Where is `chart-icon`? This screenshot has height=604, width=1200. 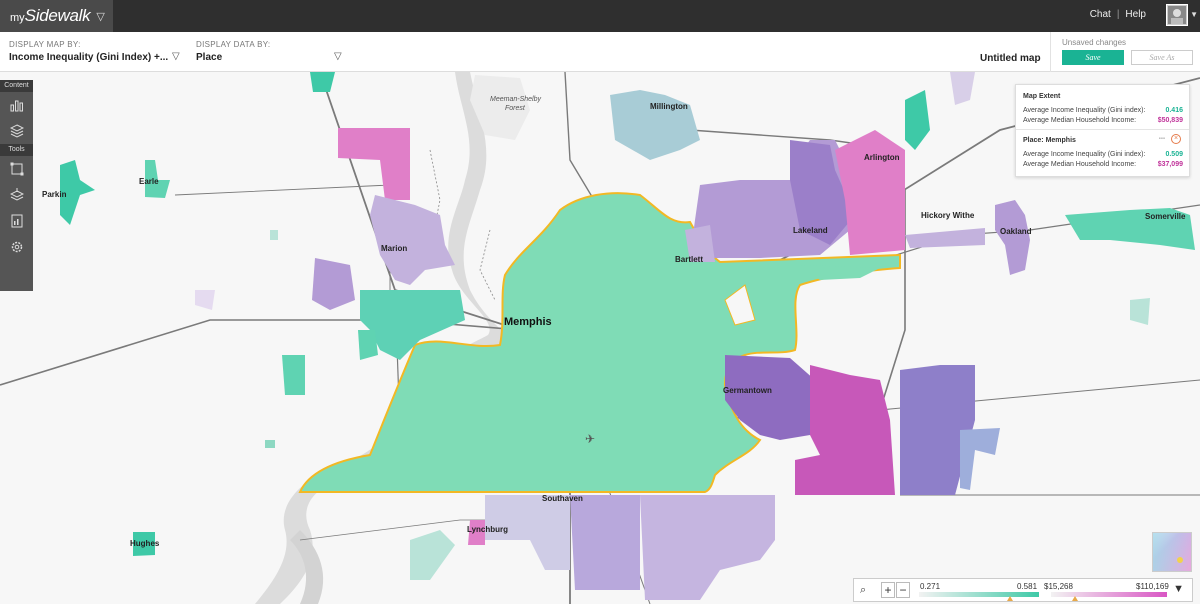
chart-icon is located at coordinates (16, 105).